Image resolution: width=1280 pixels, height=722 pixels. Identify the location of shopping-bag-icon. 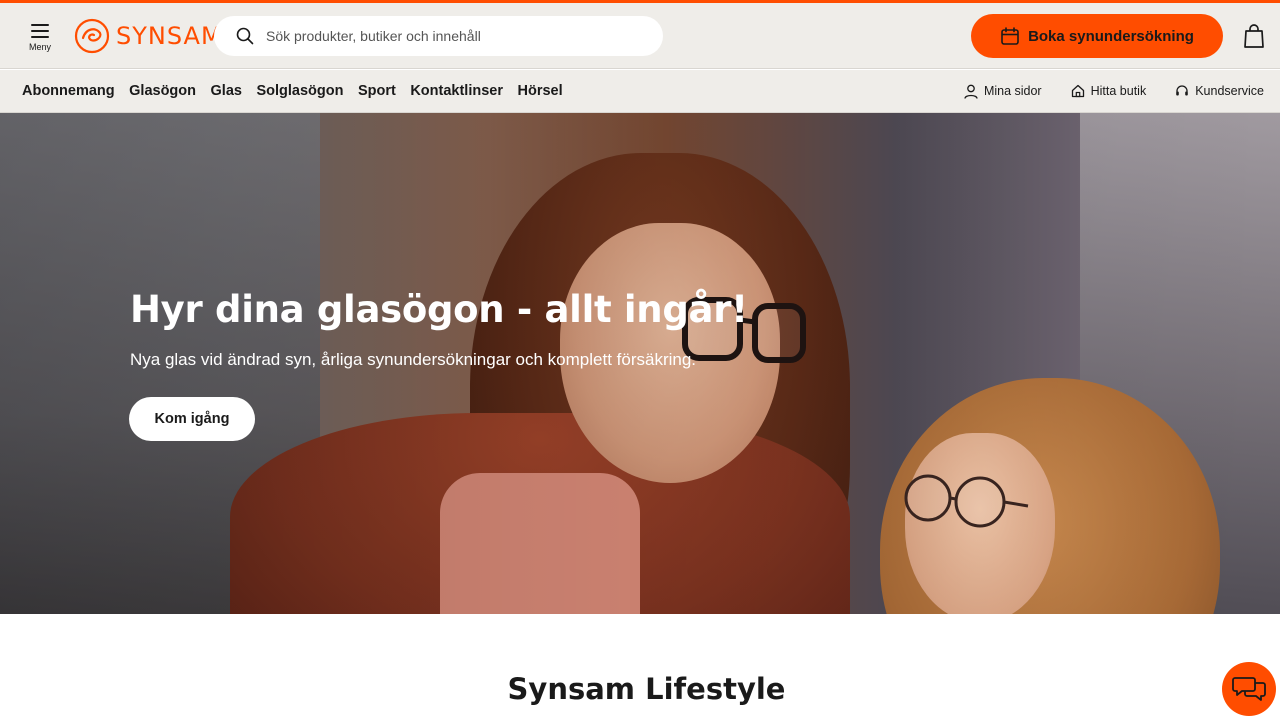
(1254, 36).